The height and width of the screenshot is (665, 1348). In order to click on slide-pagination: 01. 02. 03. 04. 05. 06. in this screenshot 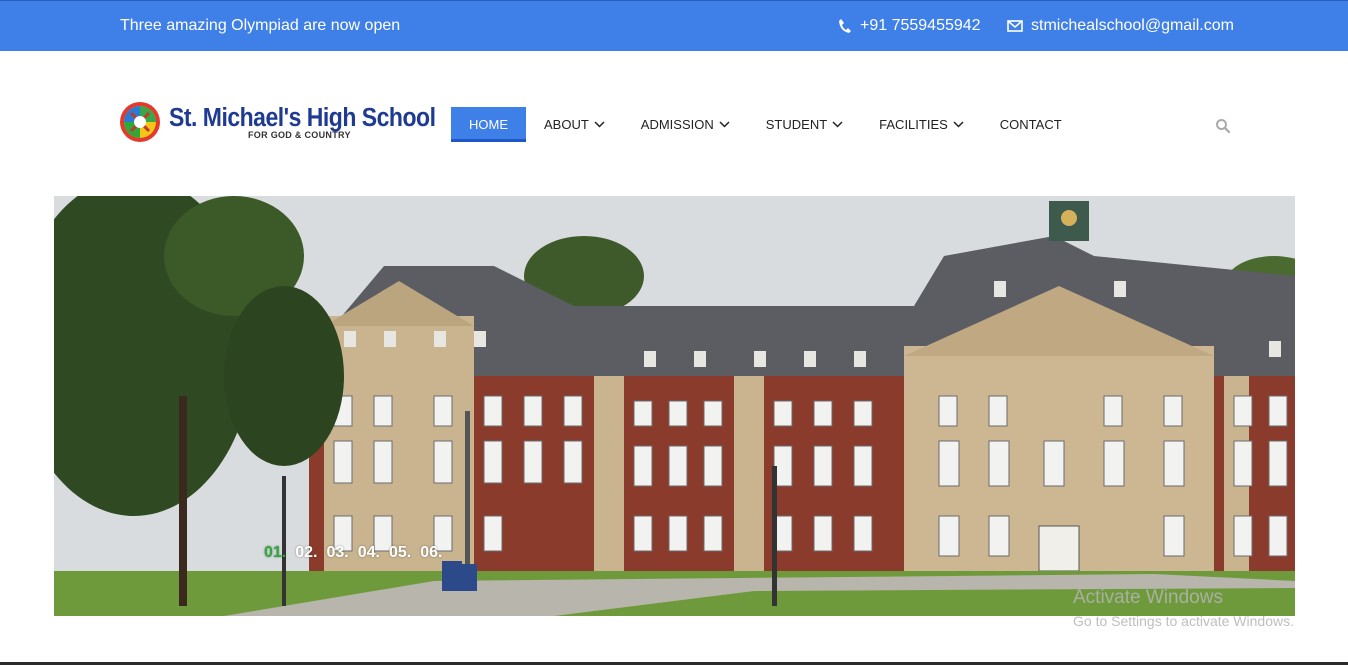, I will do `click(353, 553)`.